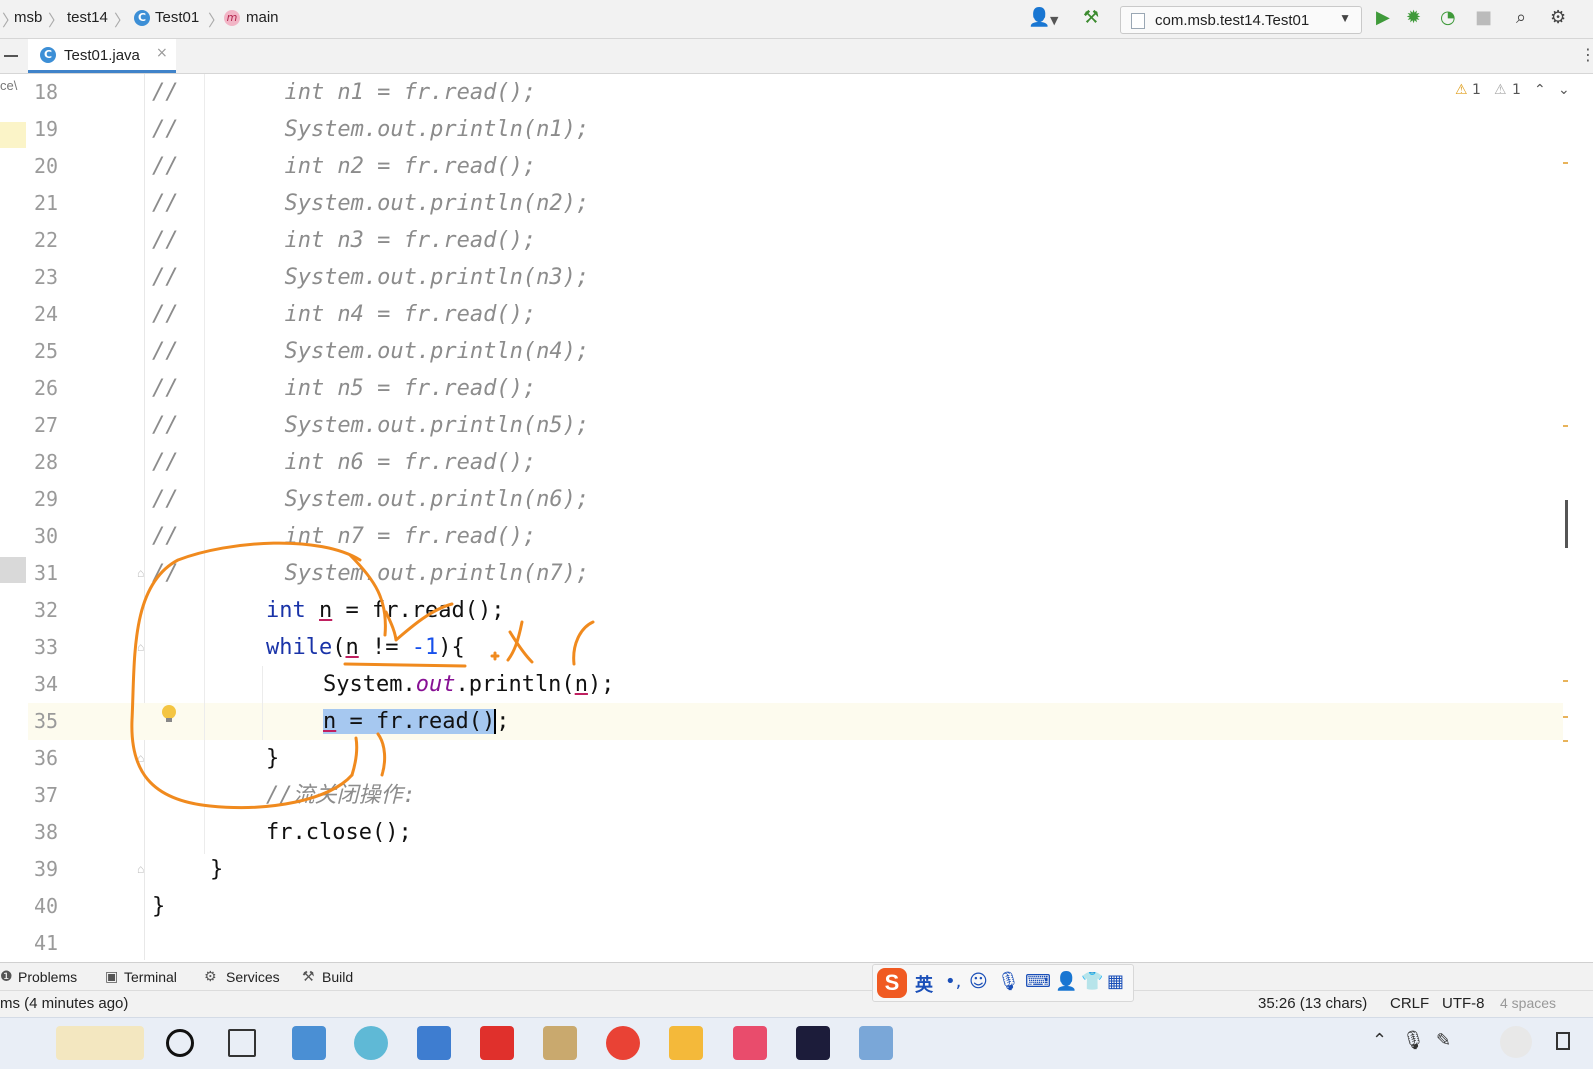 Image resolution: width=1593 pixels, height=1069 pixels. What do you see at coordinates (253, 977) in the screenshot?
I see `tool-window-services: Services` at bounding box center [253, 977].